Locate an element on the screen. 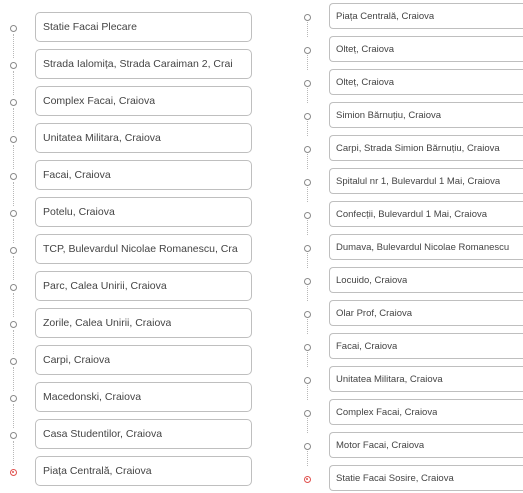 This screenshot has width=523, height=493. stop-name-field: Zorile, Calea Unirii, Craiova is located at coordinates (143, 323).